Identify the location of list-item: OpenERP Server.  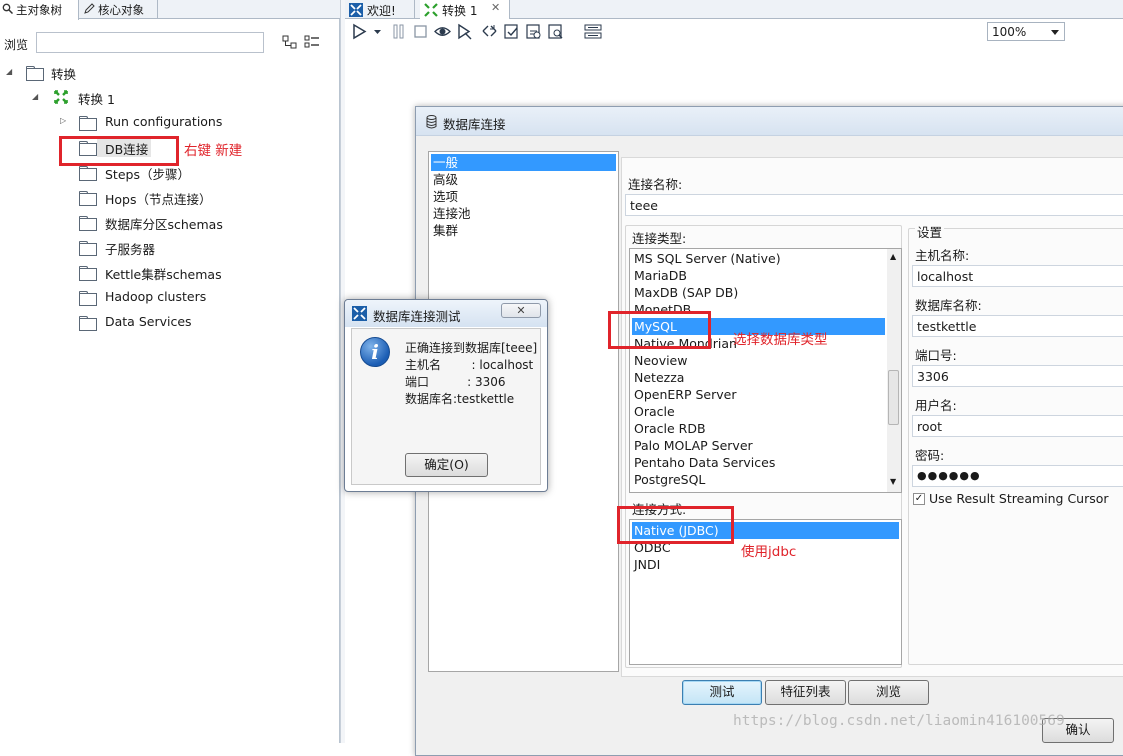
(684, 394).